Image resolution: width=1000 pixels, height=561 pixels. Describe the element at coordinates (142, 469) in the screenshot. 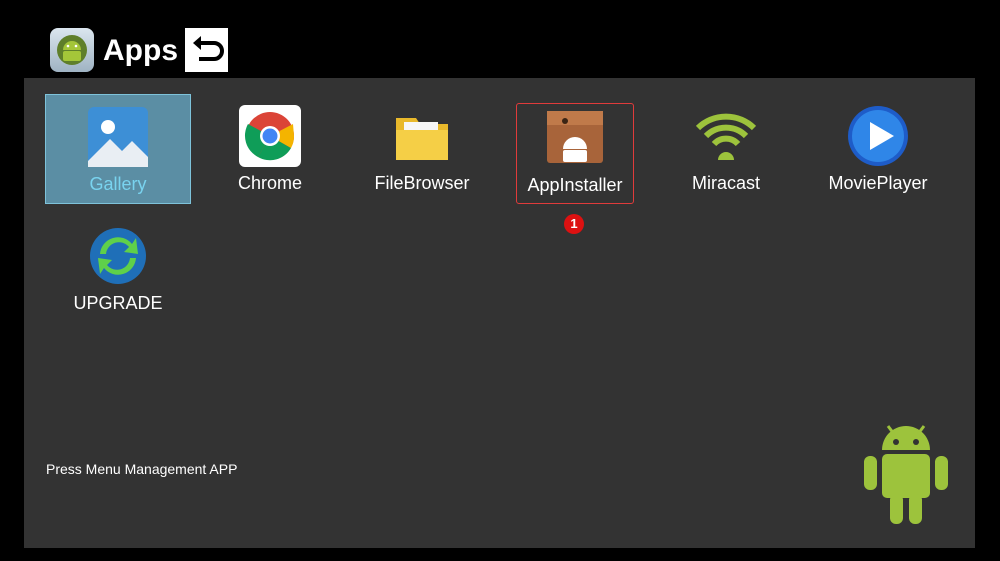

I see `footer-hint: Press Menu Management APP` at that location.